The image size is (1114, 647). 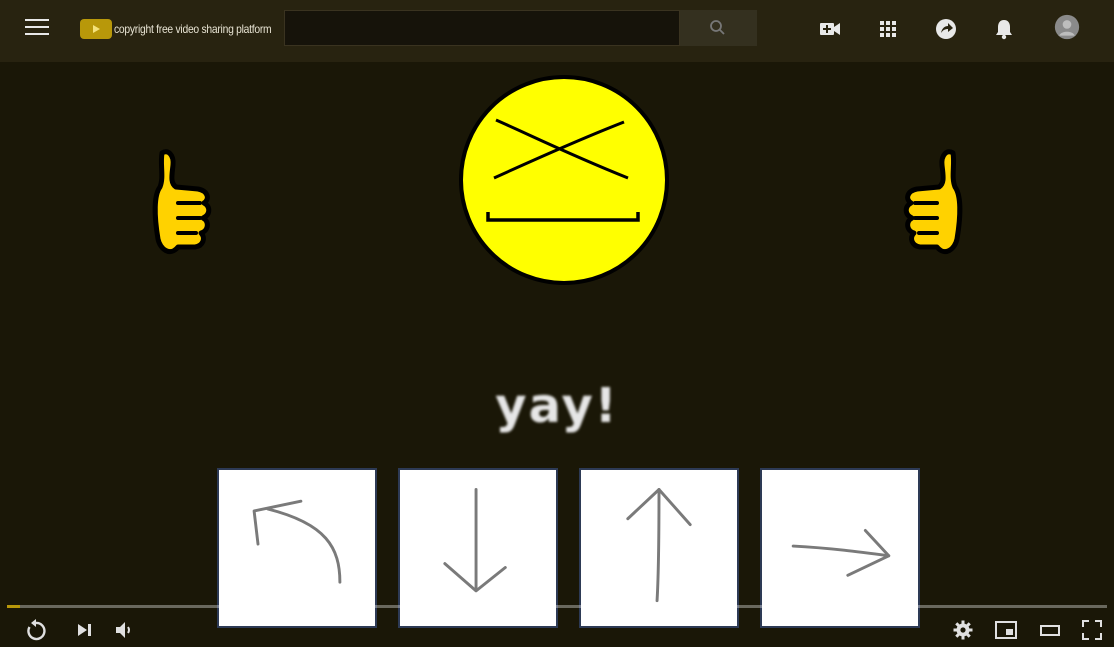 I want to click on play-logo-icon, so click(x=96, y=29).